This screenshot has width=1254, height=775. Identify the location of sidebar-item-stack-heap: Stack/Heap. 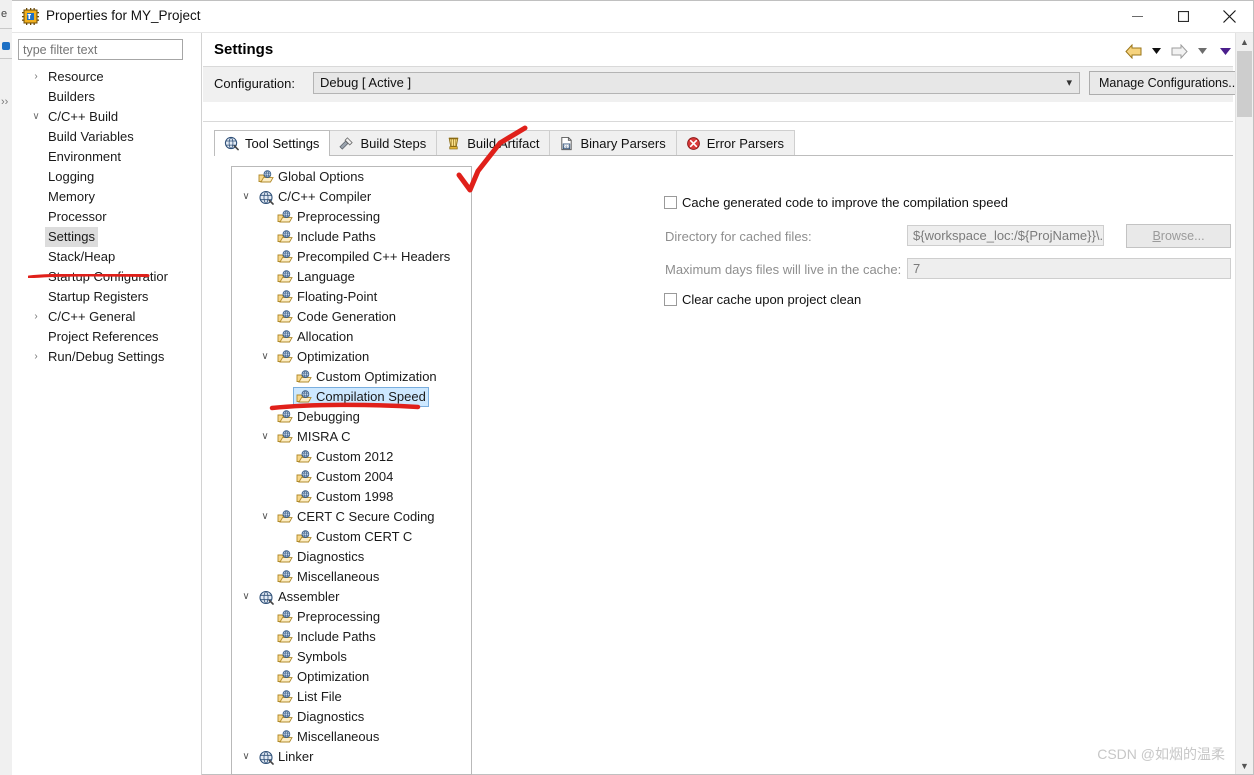
(107, 257).